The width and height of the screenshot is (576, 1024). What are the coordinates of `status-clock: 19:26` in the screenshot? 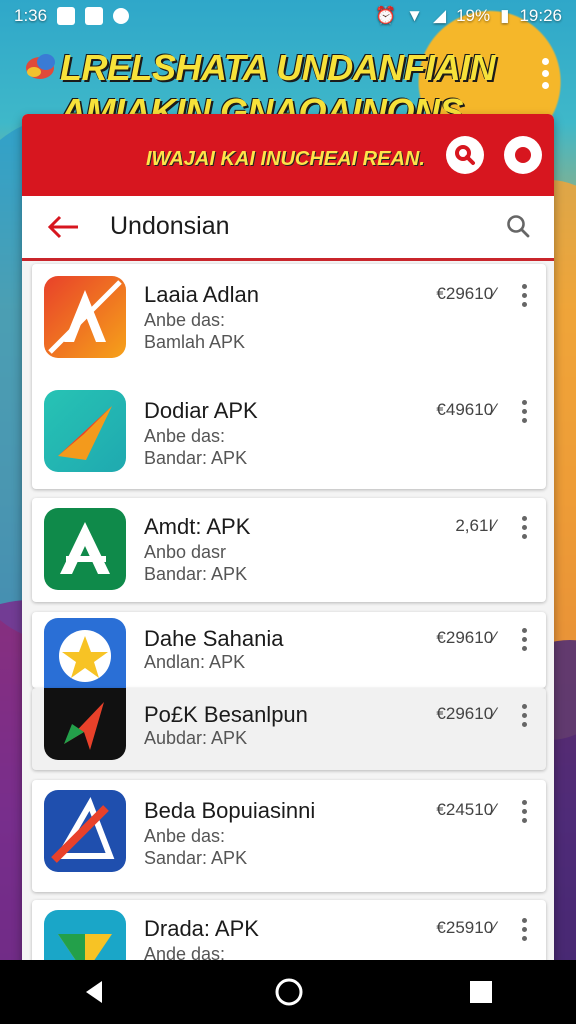 It's located at (540, 15).